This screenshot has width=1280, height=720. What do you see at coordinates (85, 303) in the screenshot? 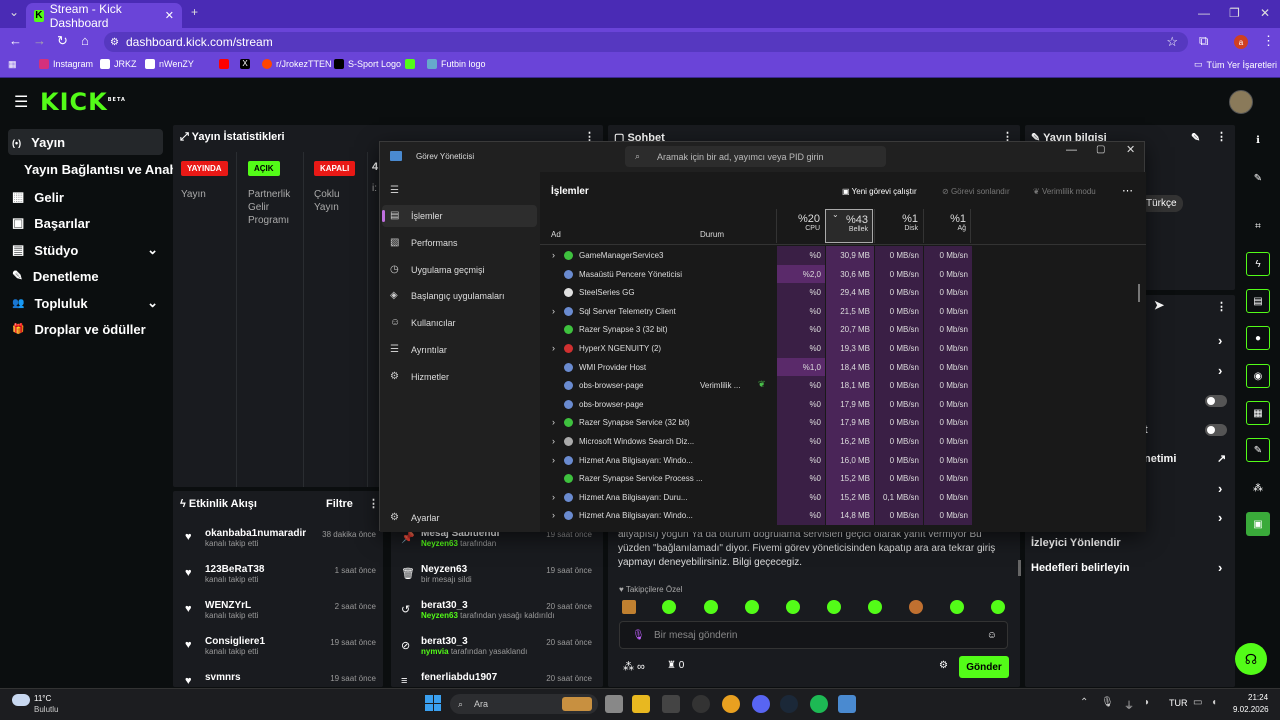
I see `nav-item-topluluk: 👥 Topluluk ⌄` at bounding box center [85, 303].